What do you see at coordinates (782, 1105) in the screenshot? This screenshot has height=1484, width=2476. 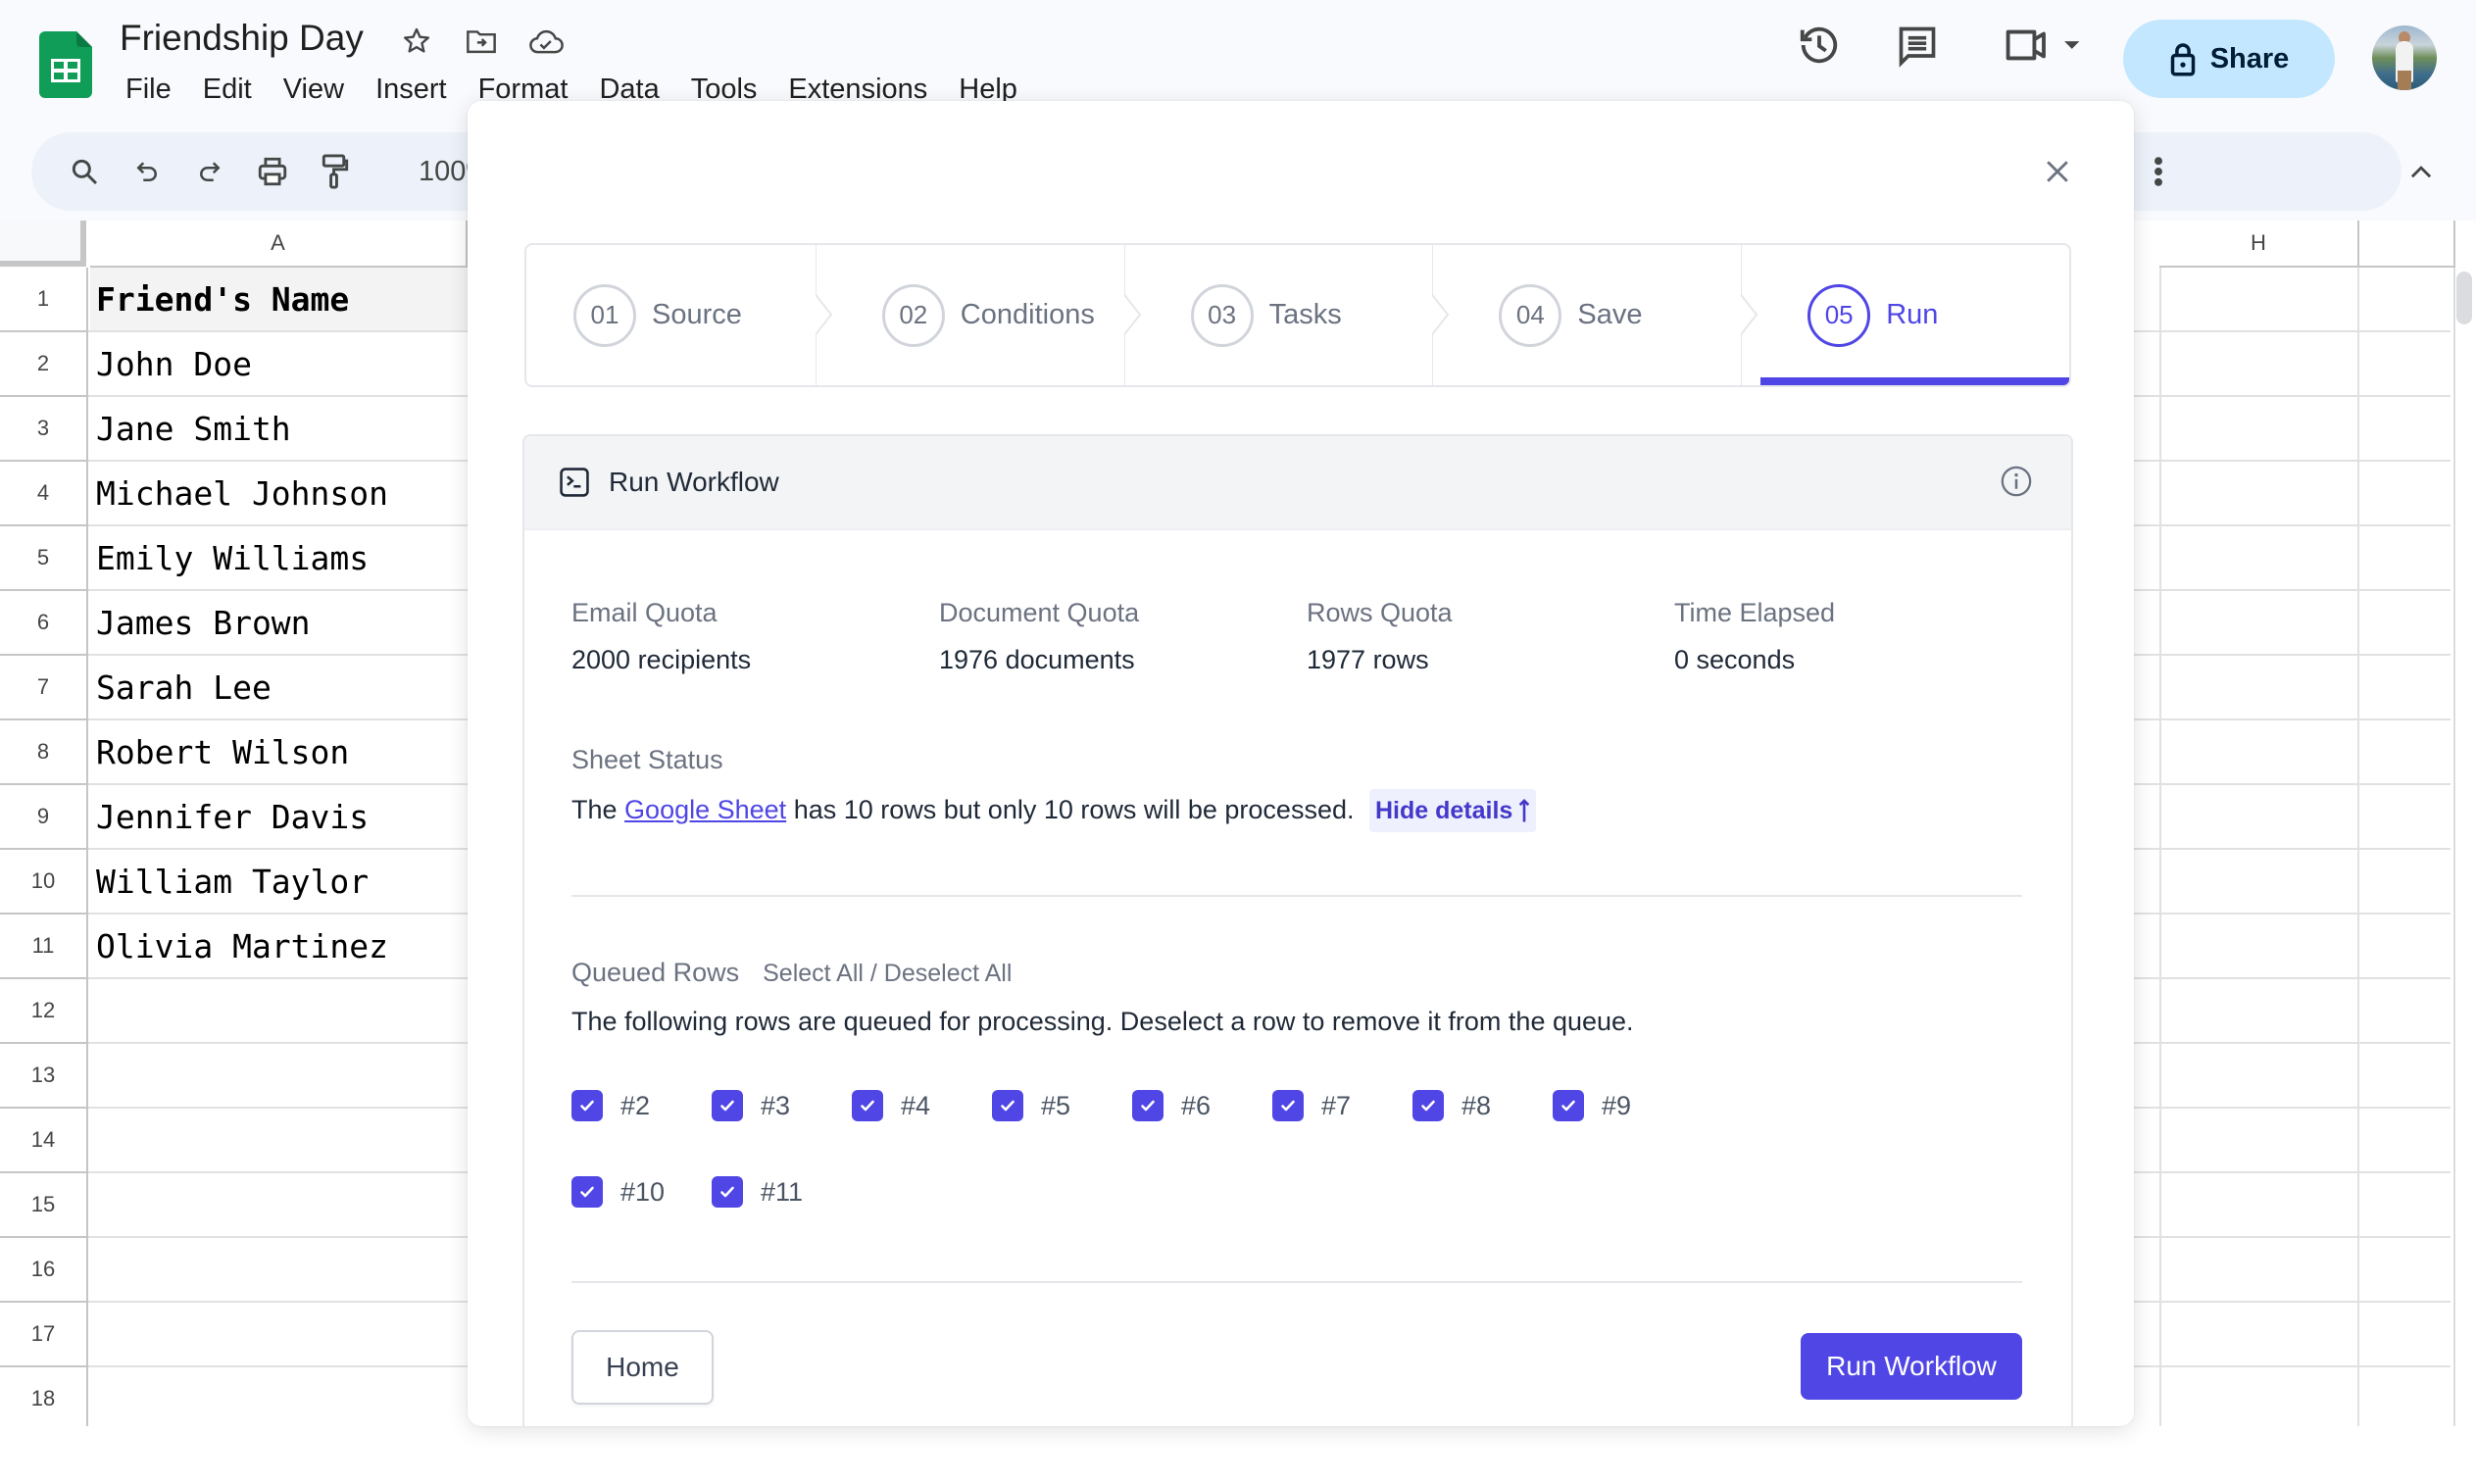 I see `queued-row-checkbox: #3` at bounding box center [782, 1105].